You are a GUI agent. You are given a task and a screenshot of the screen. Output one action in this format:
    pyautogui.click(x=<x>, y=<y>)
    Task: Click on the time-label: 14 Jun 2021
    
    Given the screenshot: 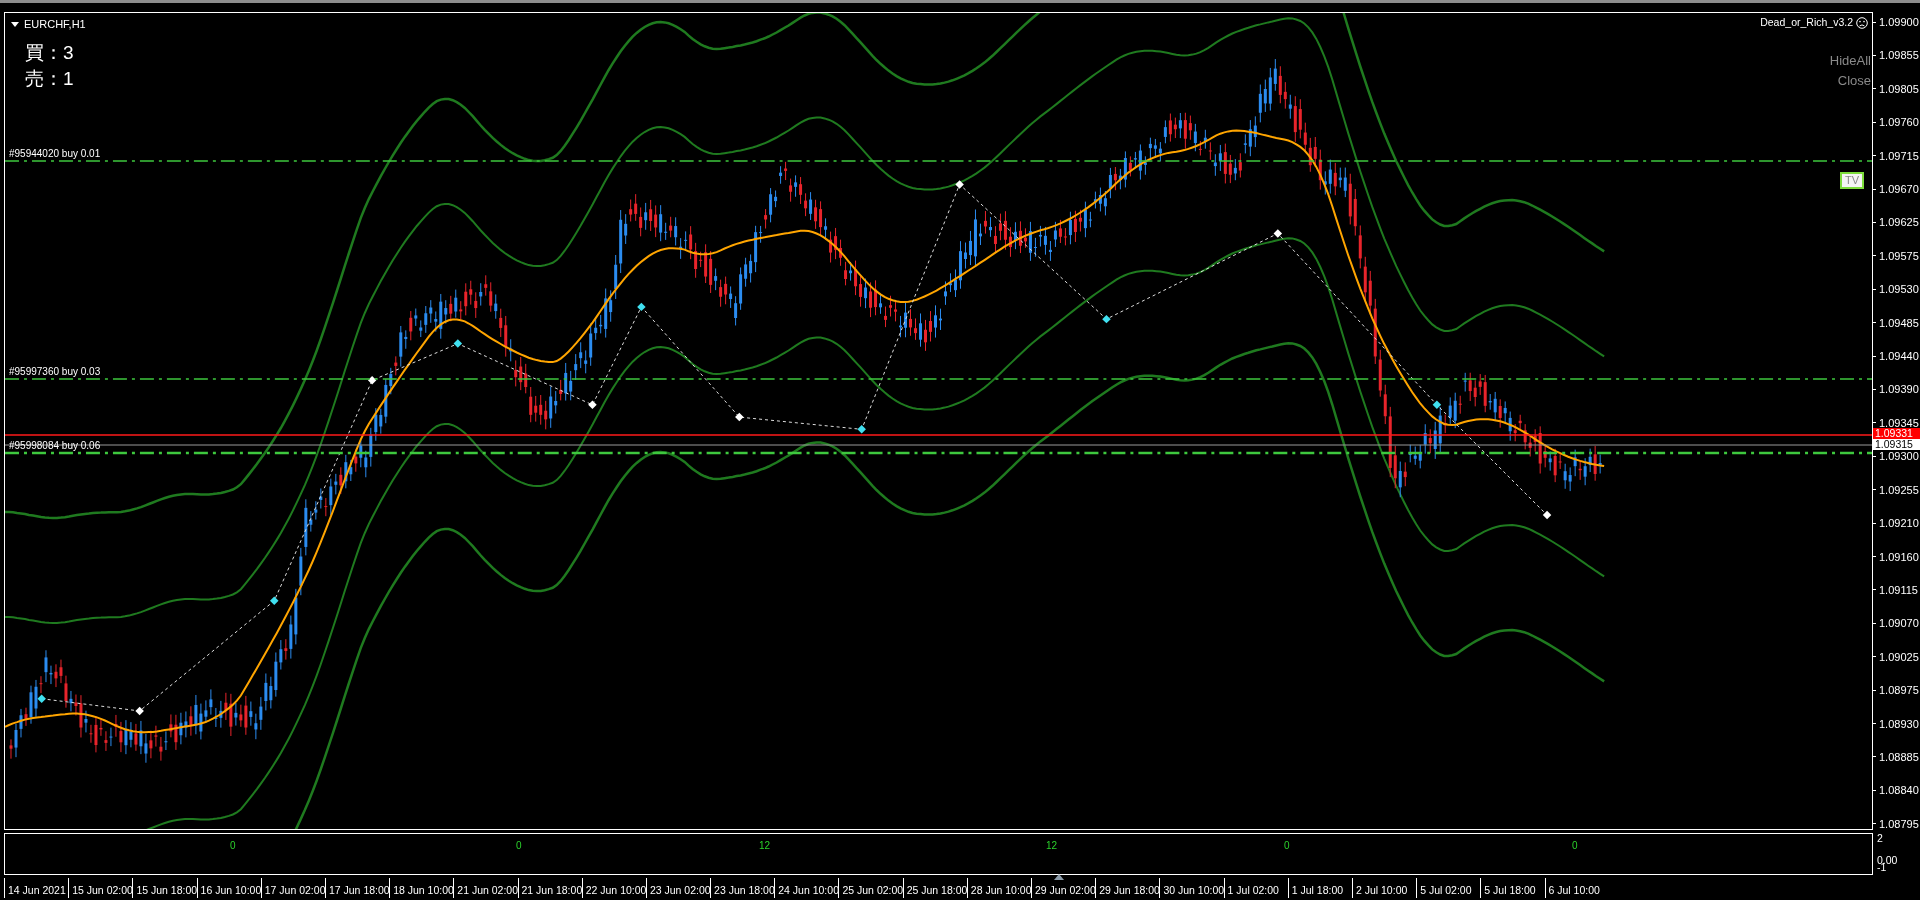 What is the action you would take?
    pyautogui.click(x=36, y=888)
    